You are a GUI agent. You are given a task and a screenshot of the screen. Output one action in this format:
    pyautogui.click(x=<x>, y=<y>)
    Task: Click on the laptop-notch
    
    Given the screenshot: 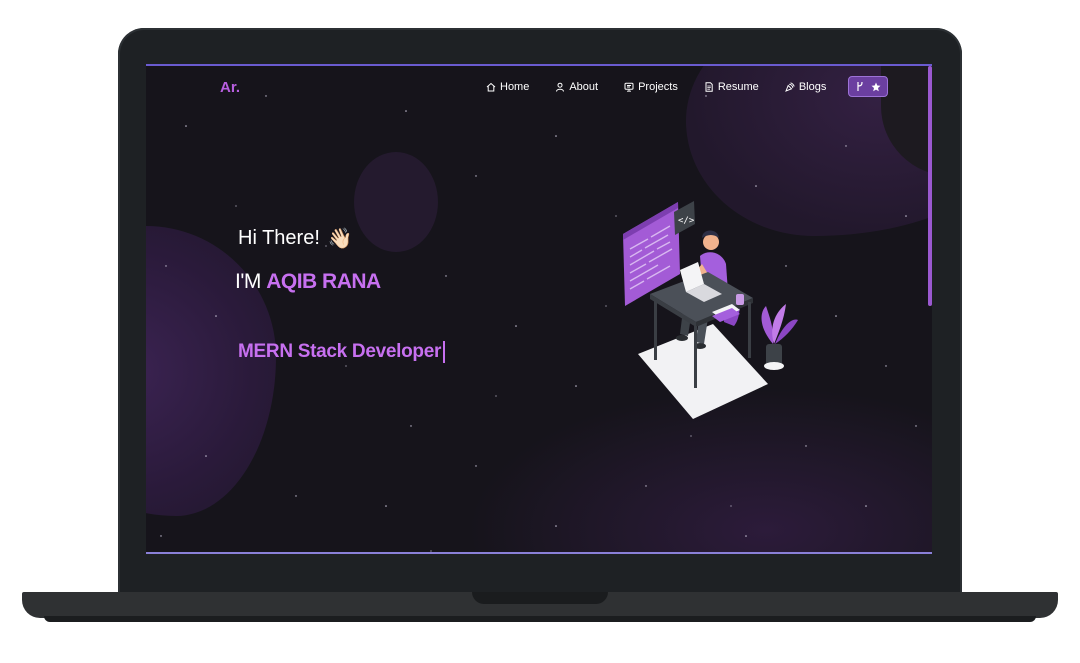 What is the action you would take?
    pyautogui.click(x=540, y=598)
    